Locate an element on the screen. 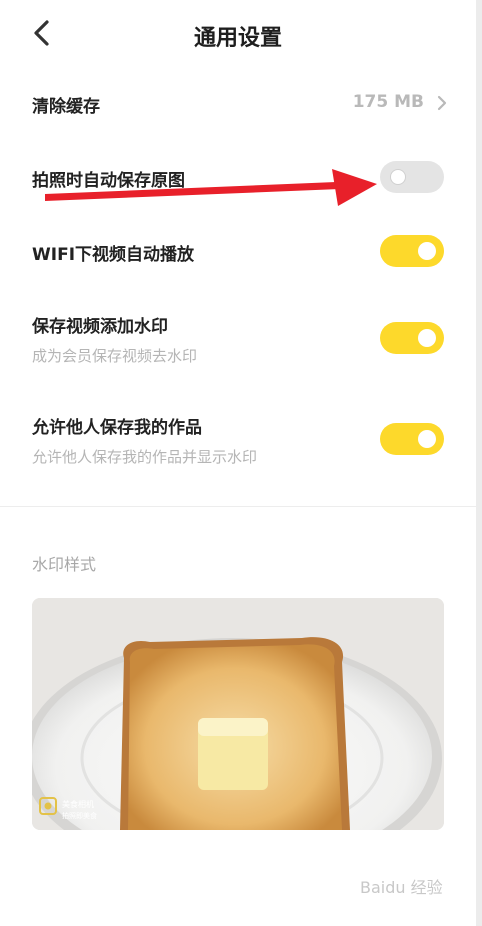 The image size is (482, 926). watermark-video-toggle is located at coordinates (412, 338).